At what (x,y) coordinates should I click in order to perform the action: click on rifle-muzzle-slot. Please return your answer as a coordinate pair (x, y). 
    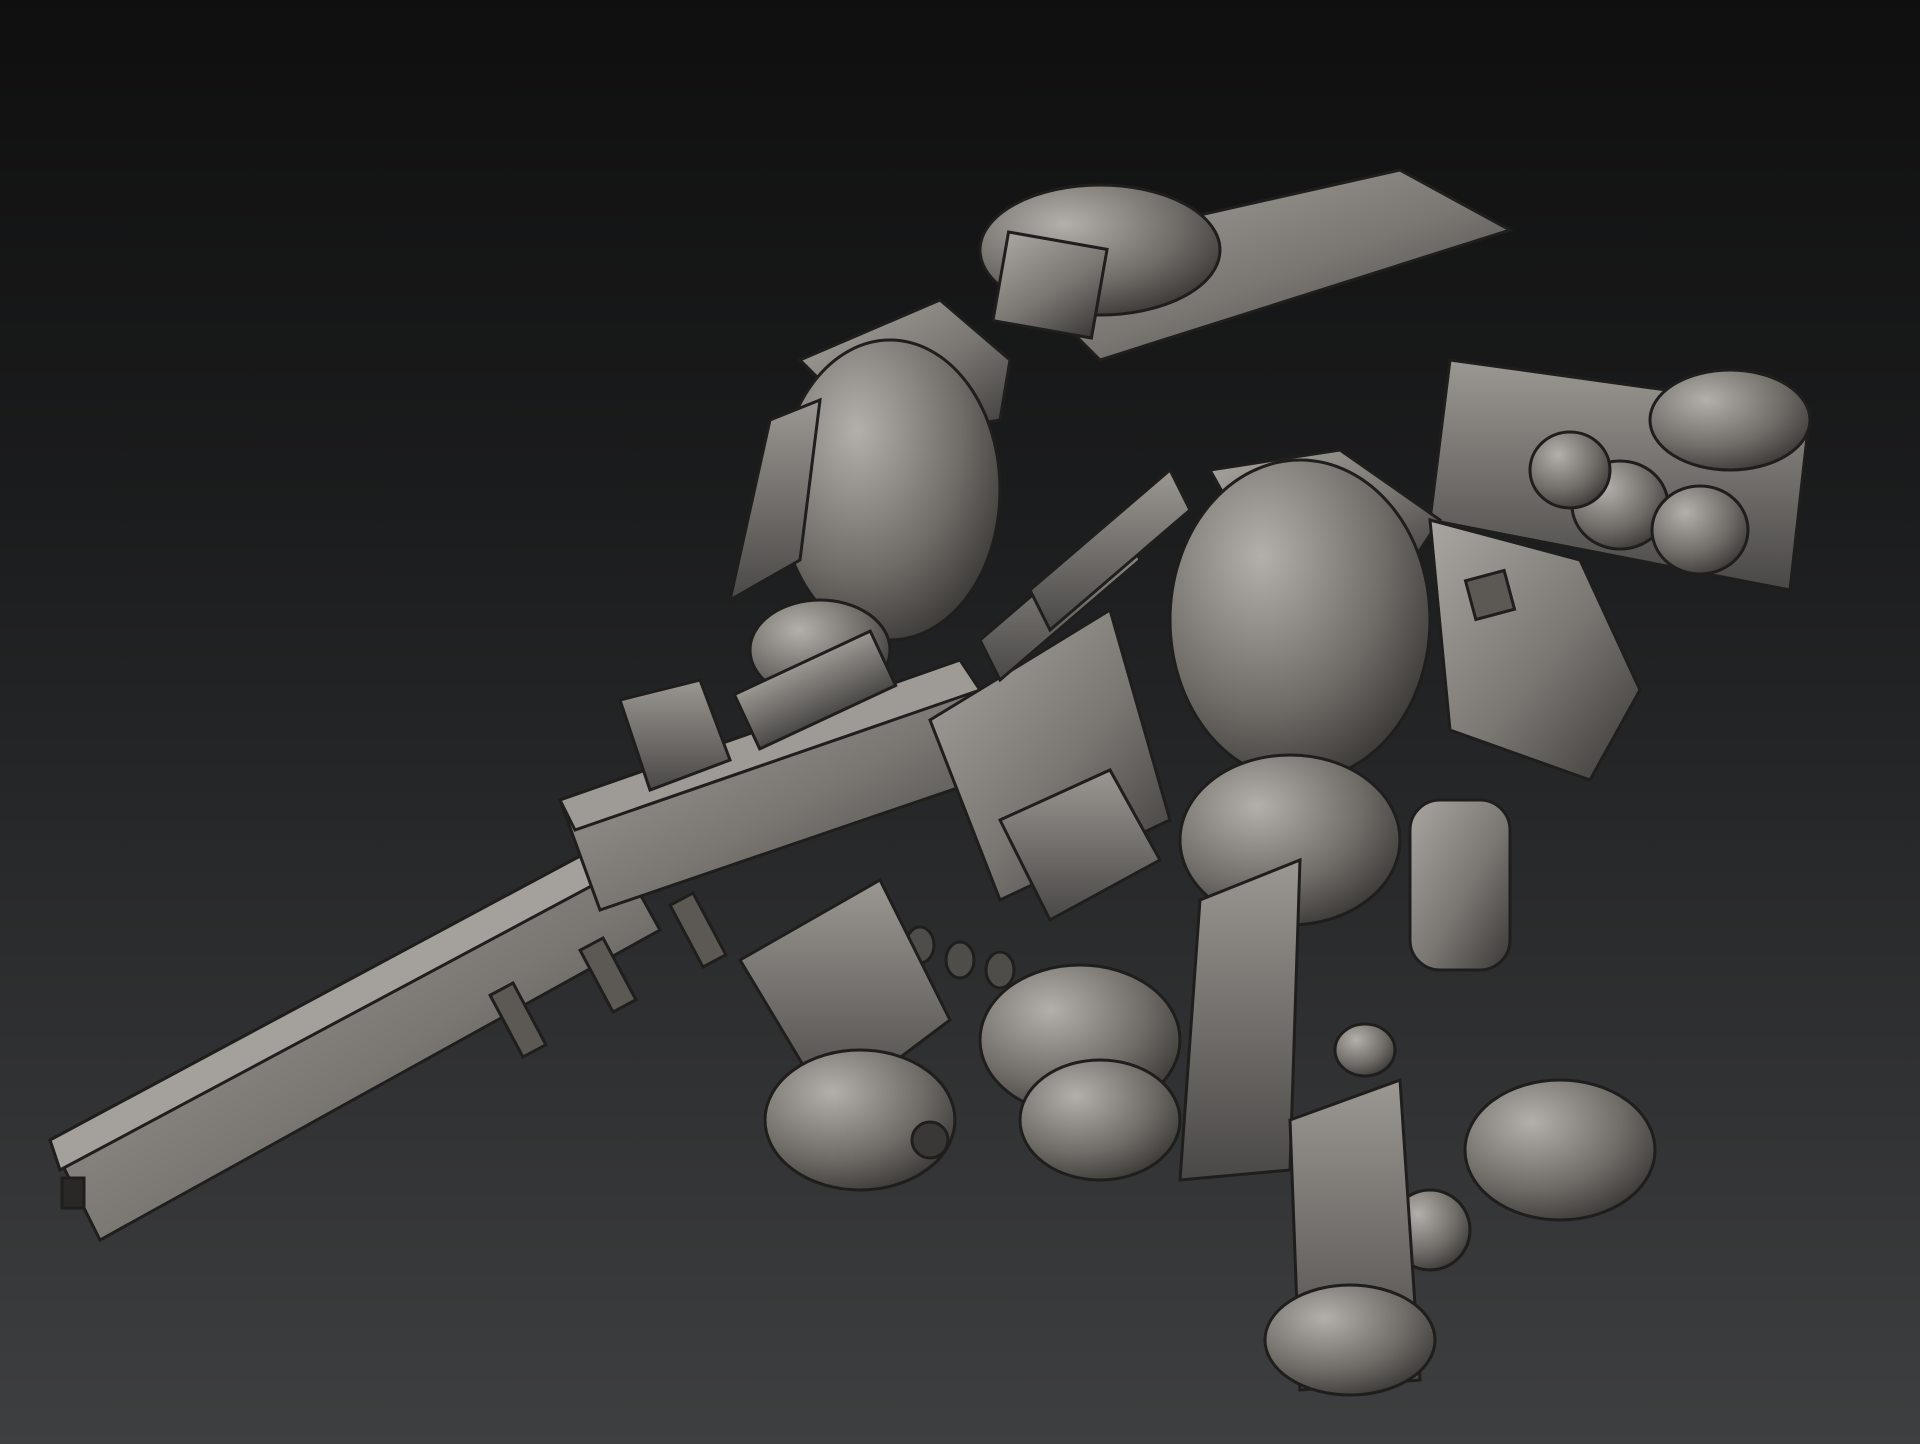
    Looking at the image, I should click on (73, 1193).